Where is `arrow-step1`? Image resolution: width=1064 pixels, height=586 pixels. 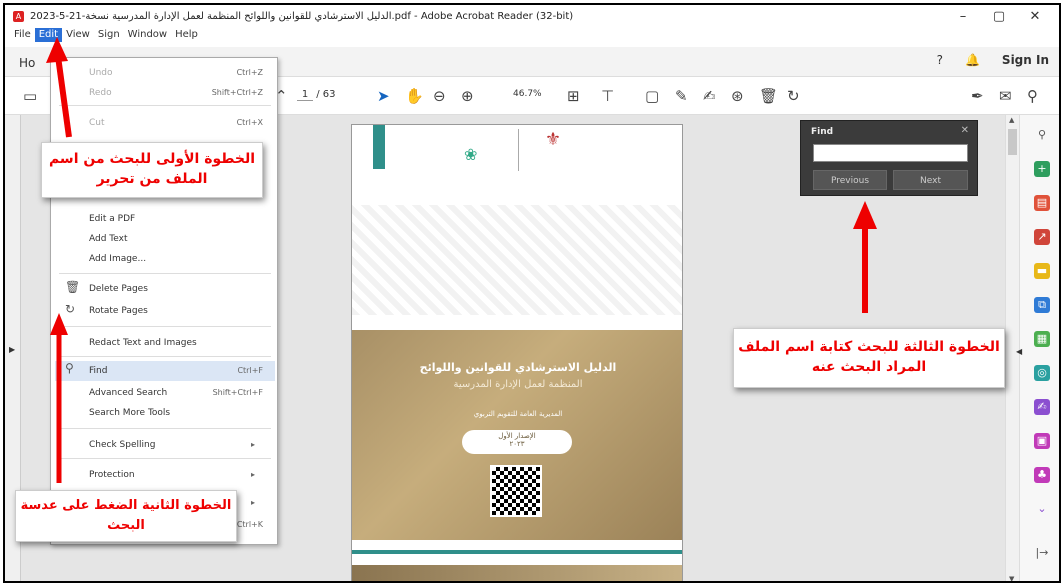
arrow-step1 is located at coordinates (63, 93).